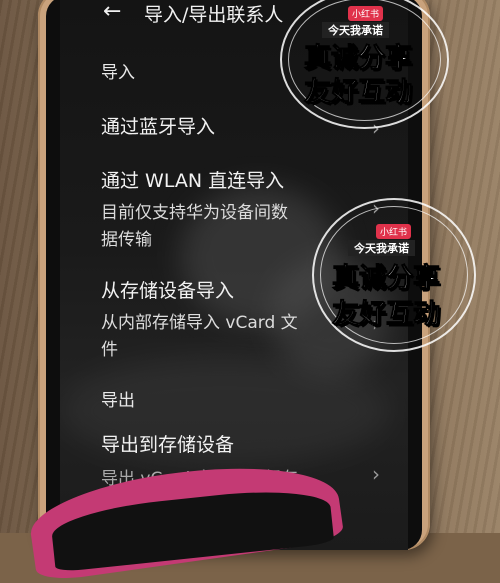 This screenshot has width=500, height=583. Describe the element at coordinates (214, 15) in the screenshot. I see `page-title: 导入/导出联系人` at that location.